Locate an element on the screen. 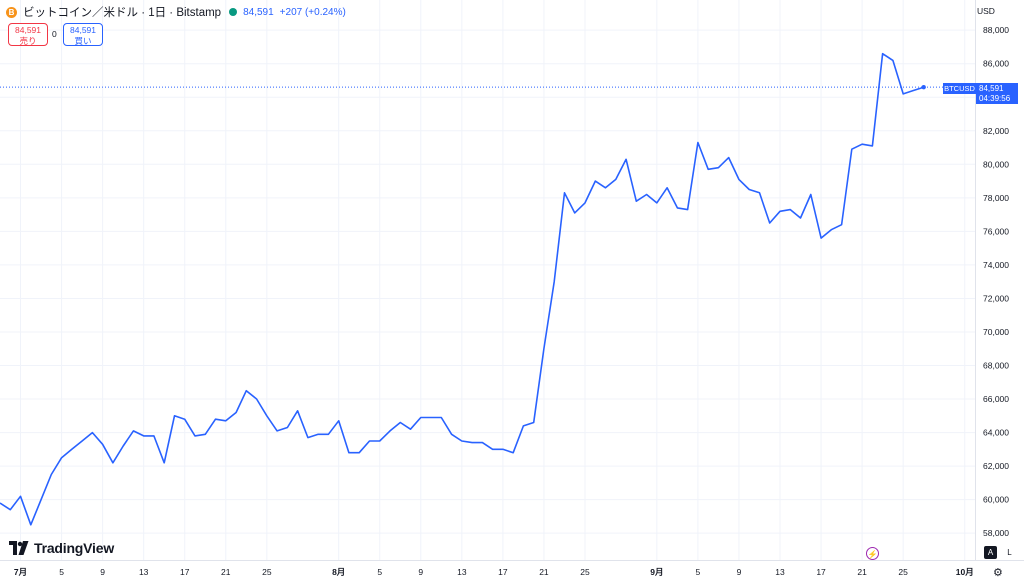 The image size is (1024, 585). symbol-price-label: BTCUSD is located at coordinates (959, 88).